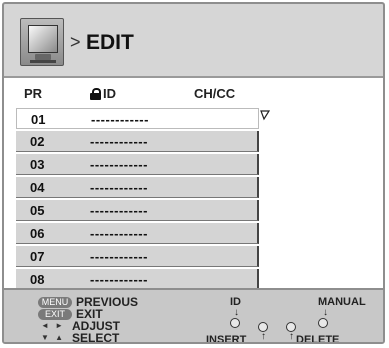 This screenshot has width=389, height=348. Describe the element at coordinates (109, 93) in the screenshot. I see `column-header-id-label: ID` at that location.